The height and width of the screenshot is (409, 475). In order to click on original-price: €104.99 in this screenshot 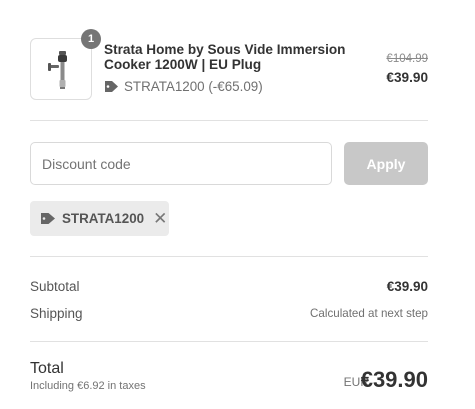, I will do `click(407, 59)`.